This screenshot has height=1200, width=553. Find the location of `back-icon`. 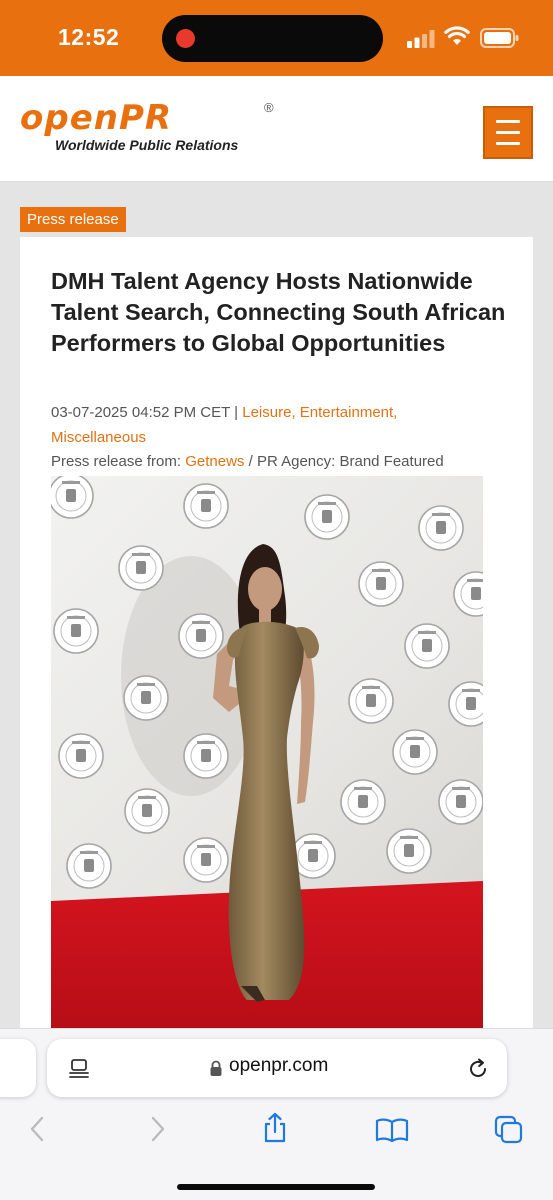

back-icon is located at coordinates (38, 1129).